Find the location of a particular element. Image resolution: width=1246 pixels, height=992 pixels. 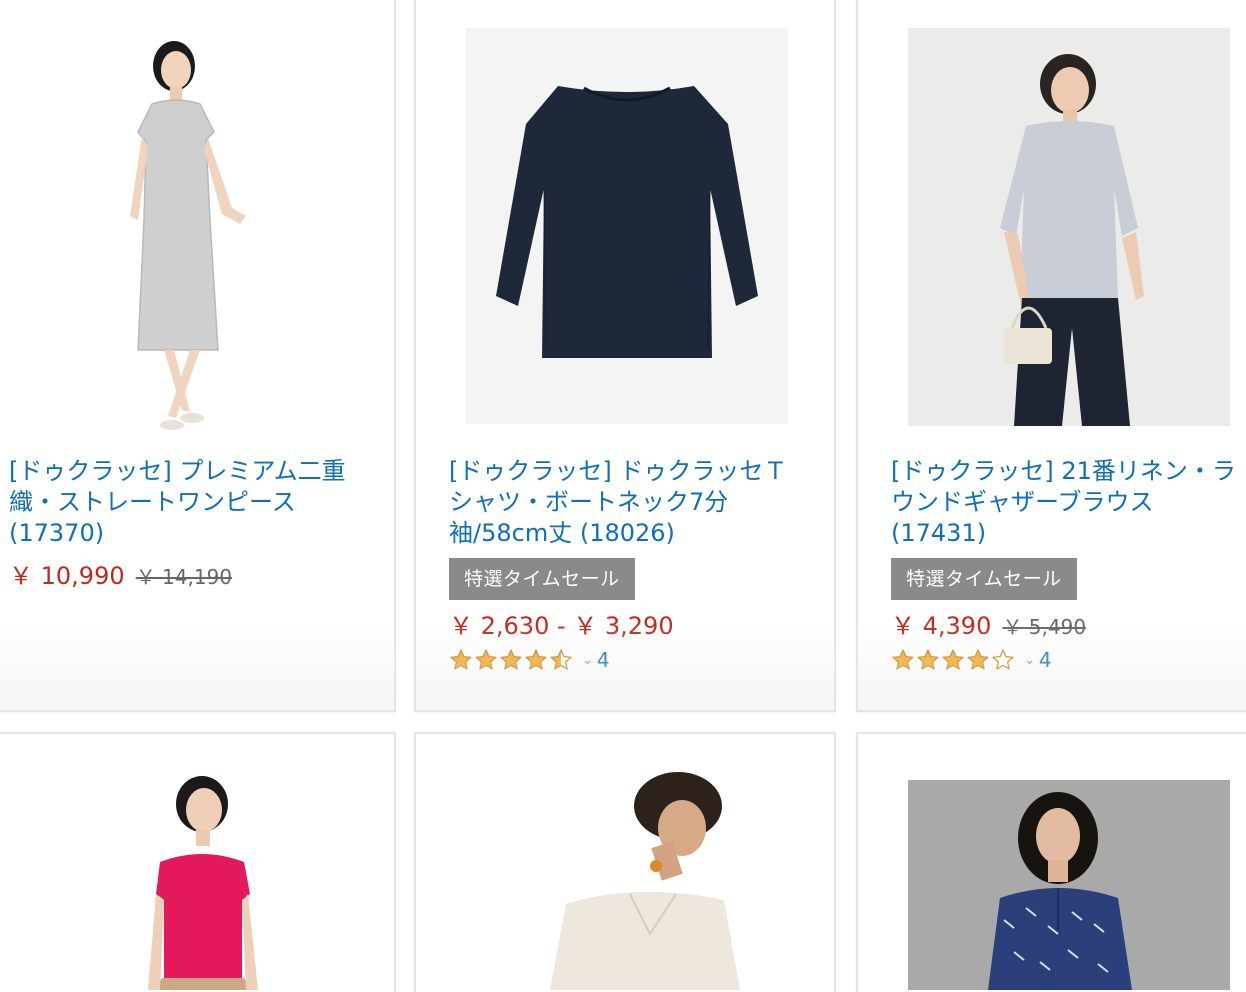

list-price: ￥ 5,490 is located at coordinates (1044, 627).